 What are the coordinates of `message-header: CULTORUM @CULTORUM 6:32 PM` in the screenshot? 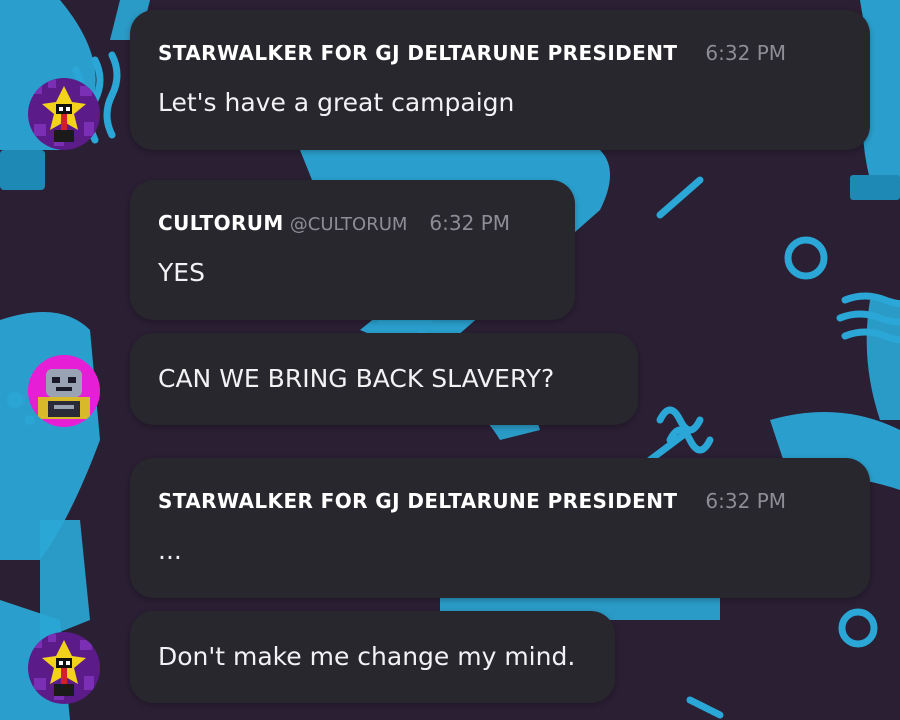 It's located at (334, 224).